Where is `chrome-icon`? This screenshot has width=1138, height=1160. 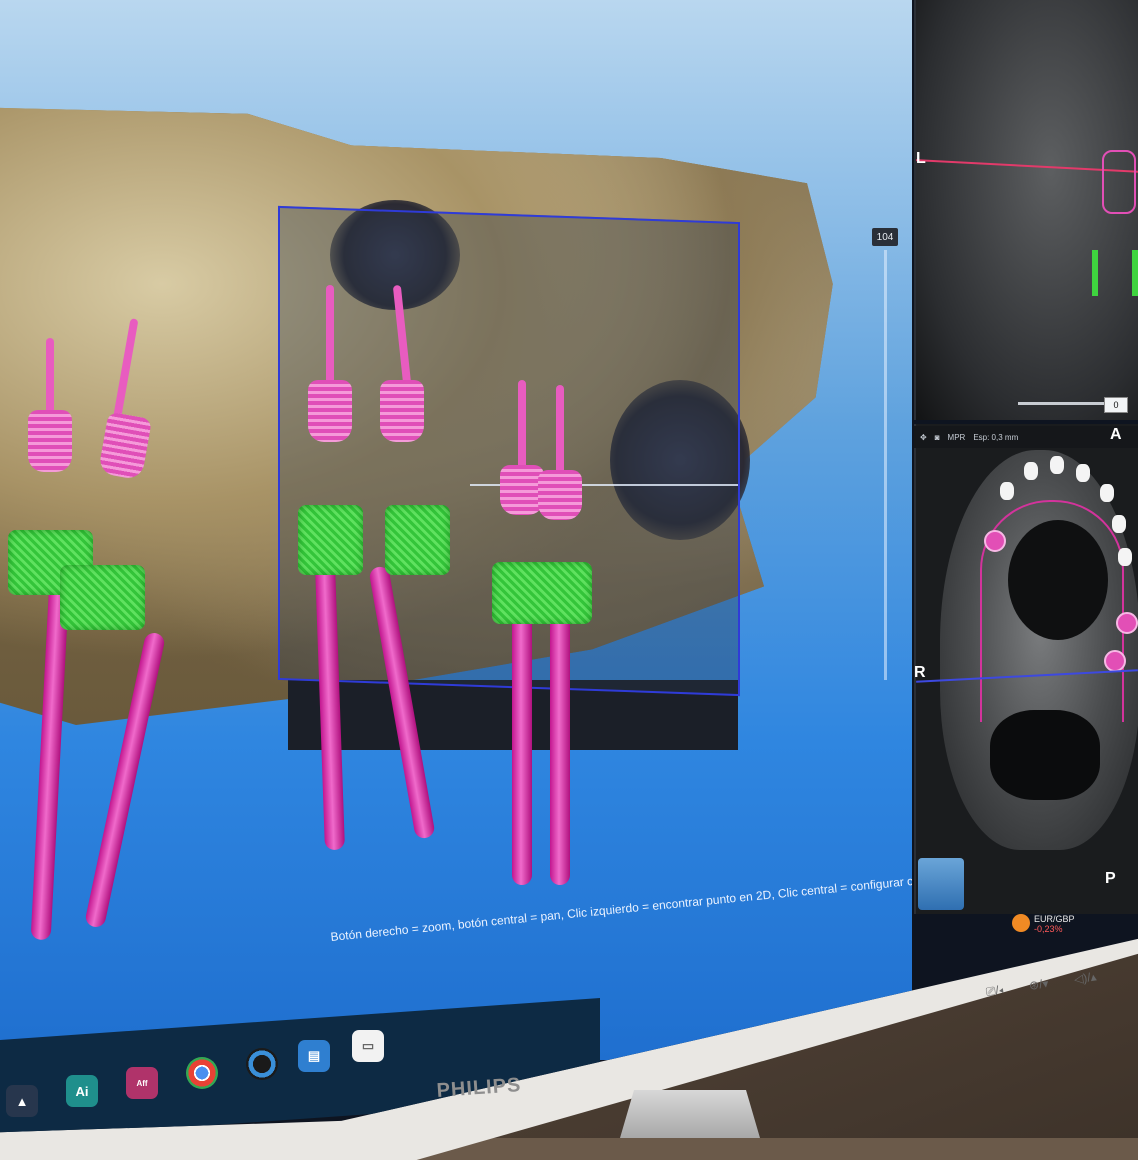
chrome-icon is located at coordinates (202, 1073).